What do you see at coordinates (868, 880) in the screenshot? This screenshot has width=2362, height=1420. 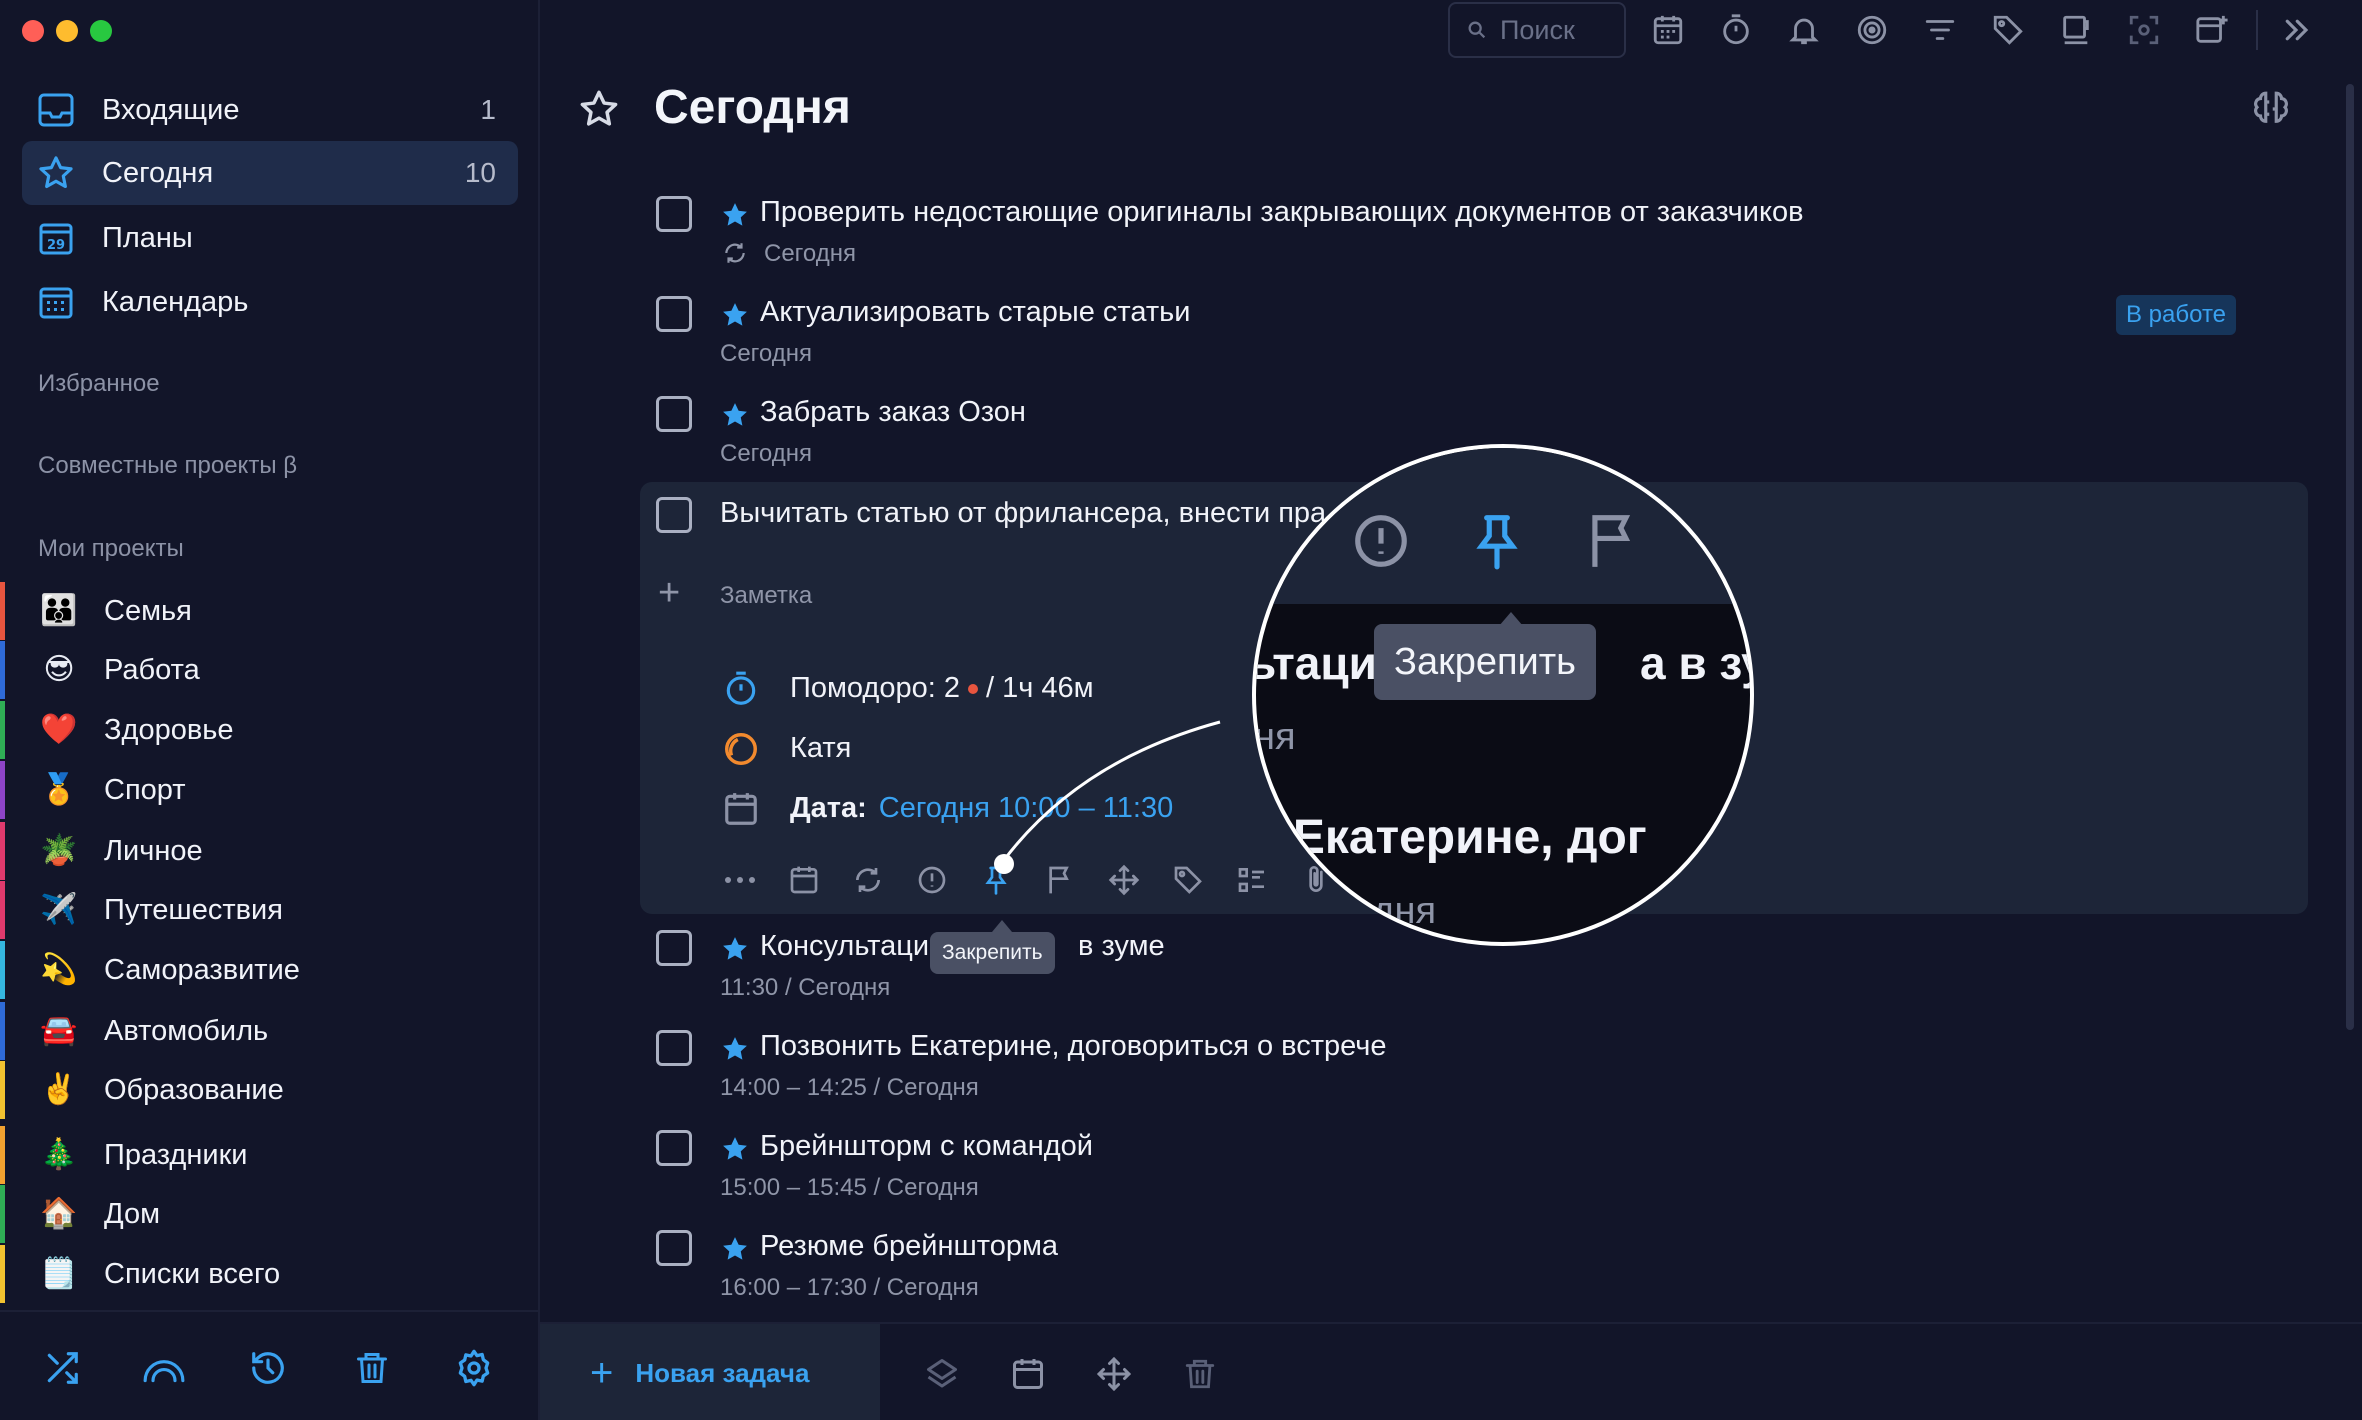 I see `repeat-icon` at bounding box center [868, 880].